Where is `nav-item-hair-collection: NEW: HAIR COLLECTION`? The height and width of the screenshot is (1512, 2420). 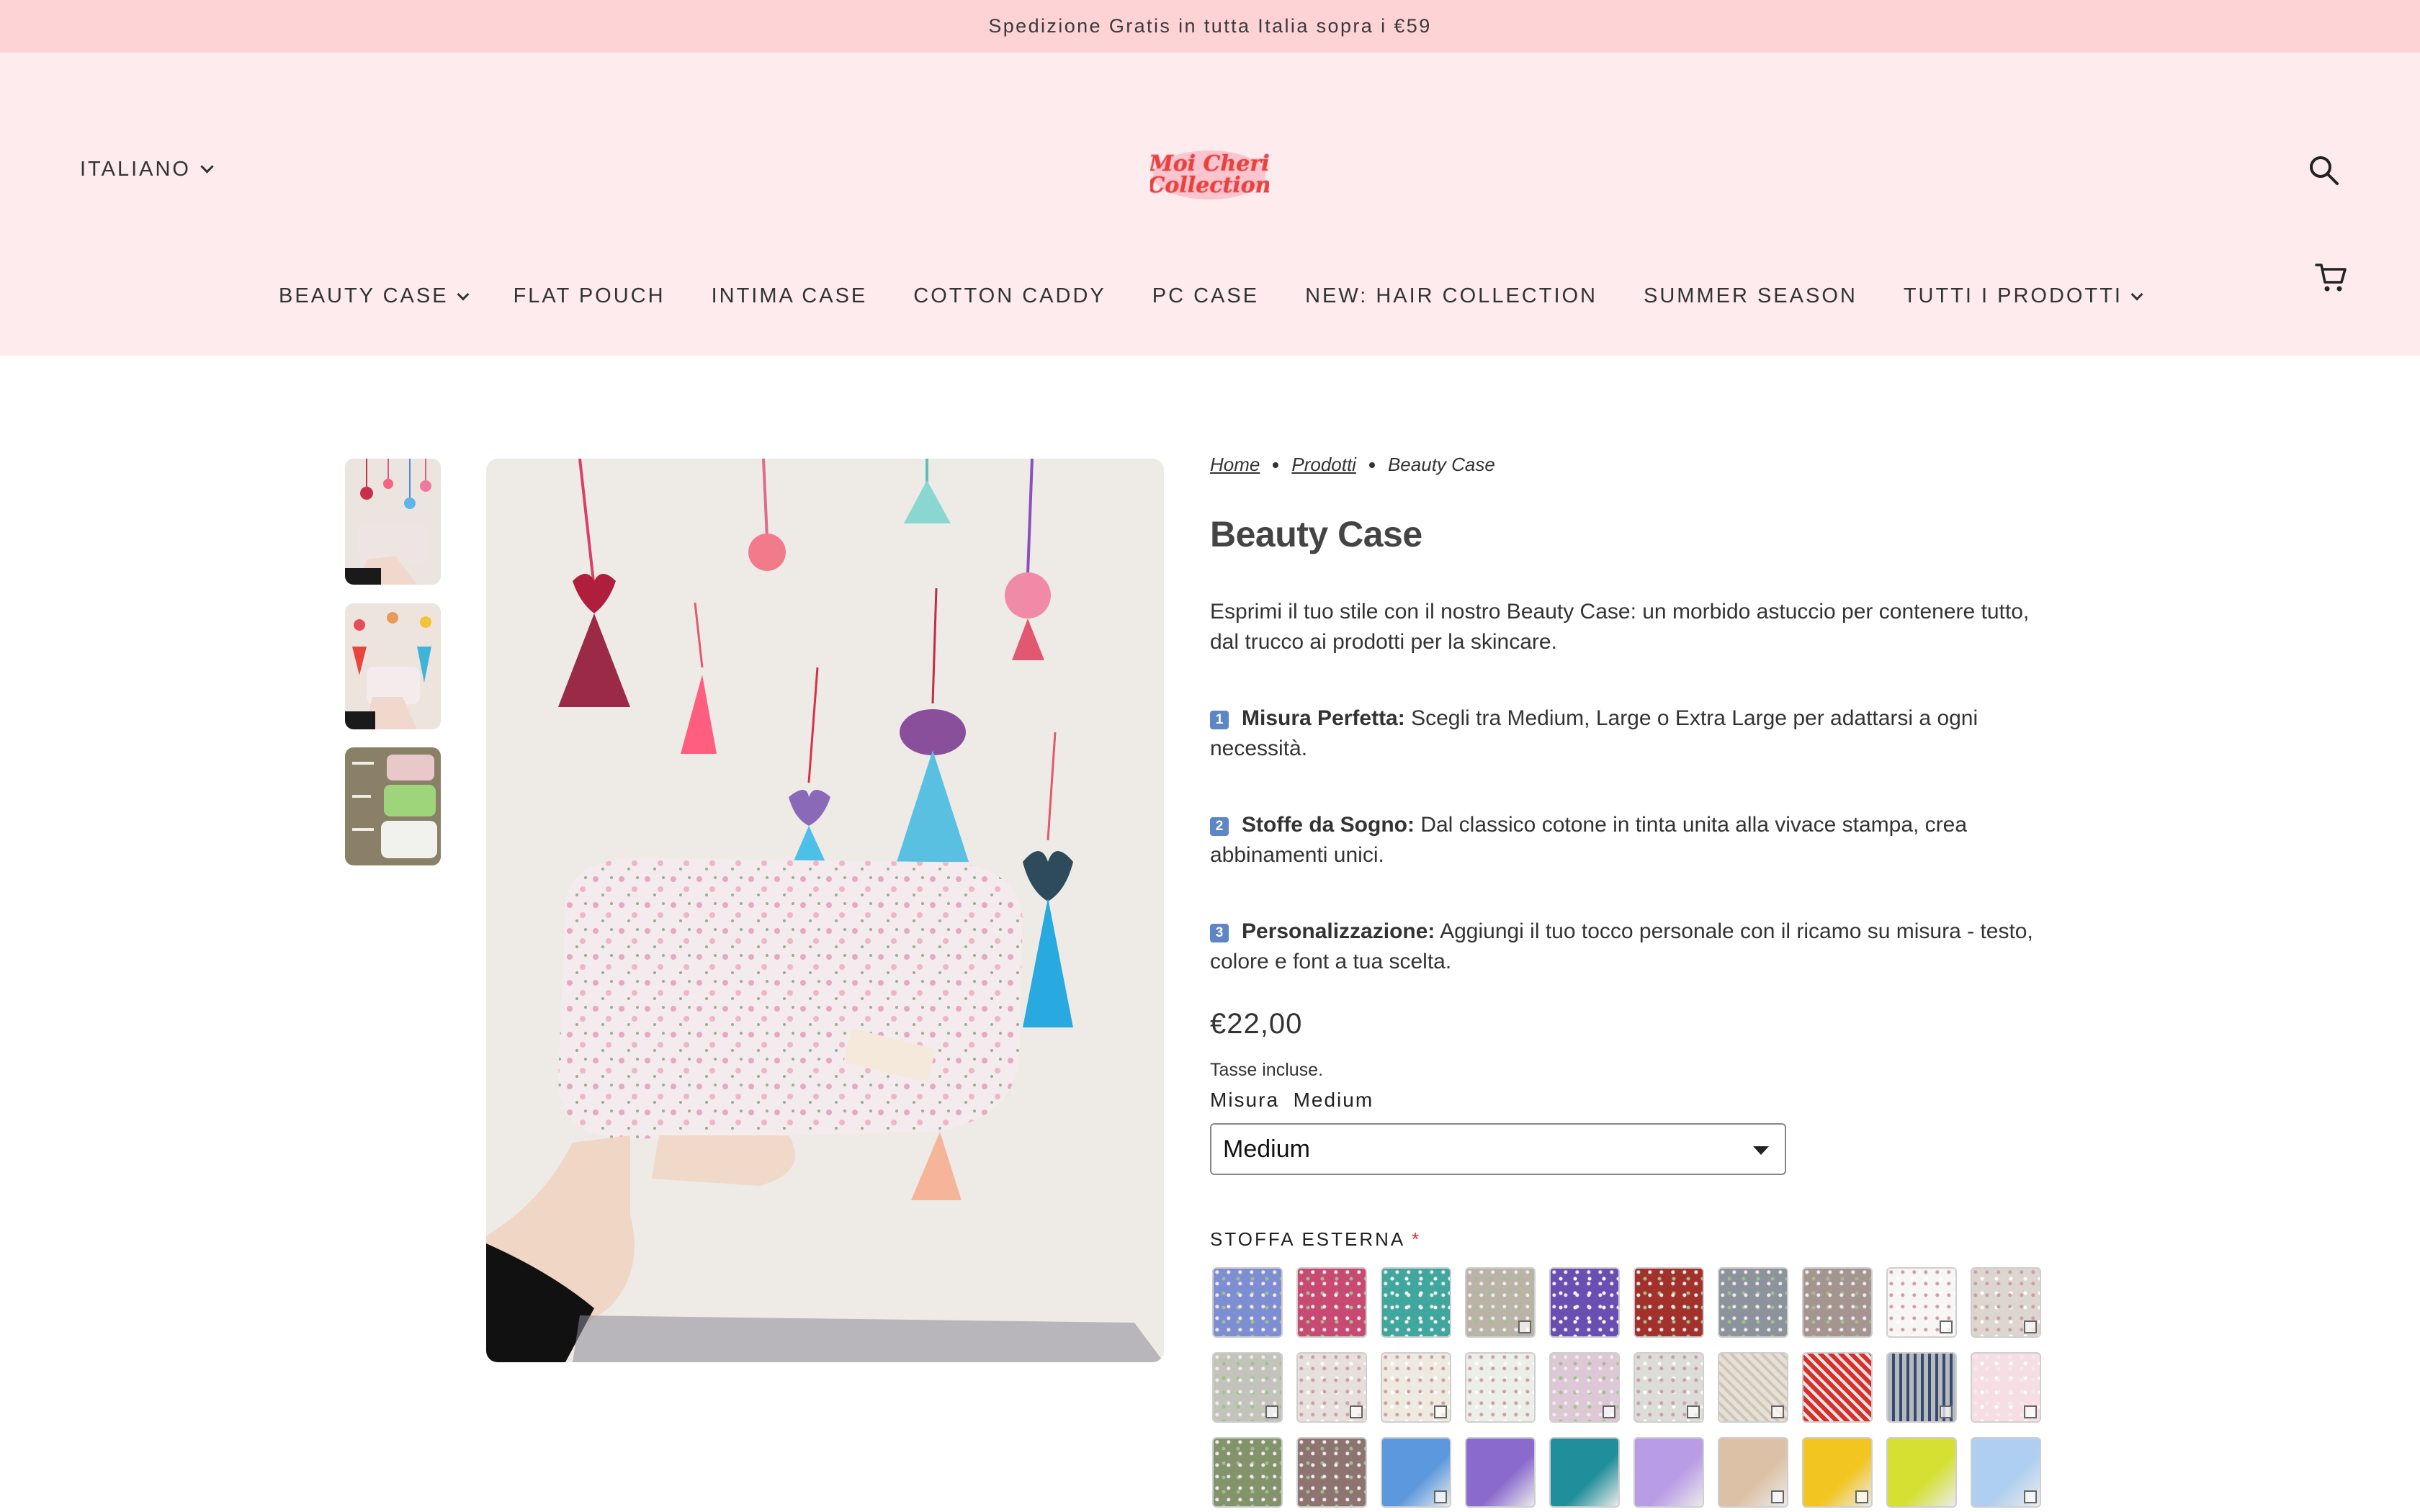 nav-item-hair-collection: NEW: HAIR COLLECTION is located at coordinates (1451, 296).